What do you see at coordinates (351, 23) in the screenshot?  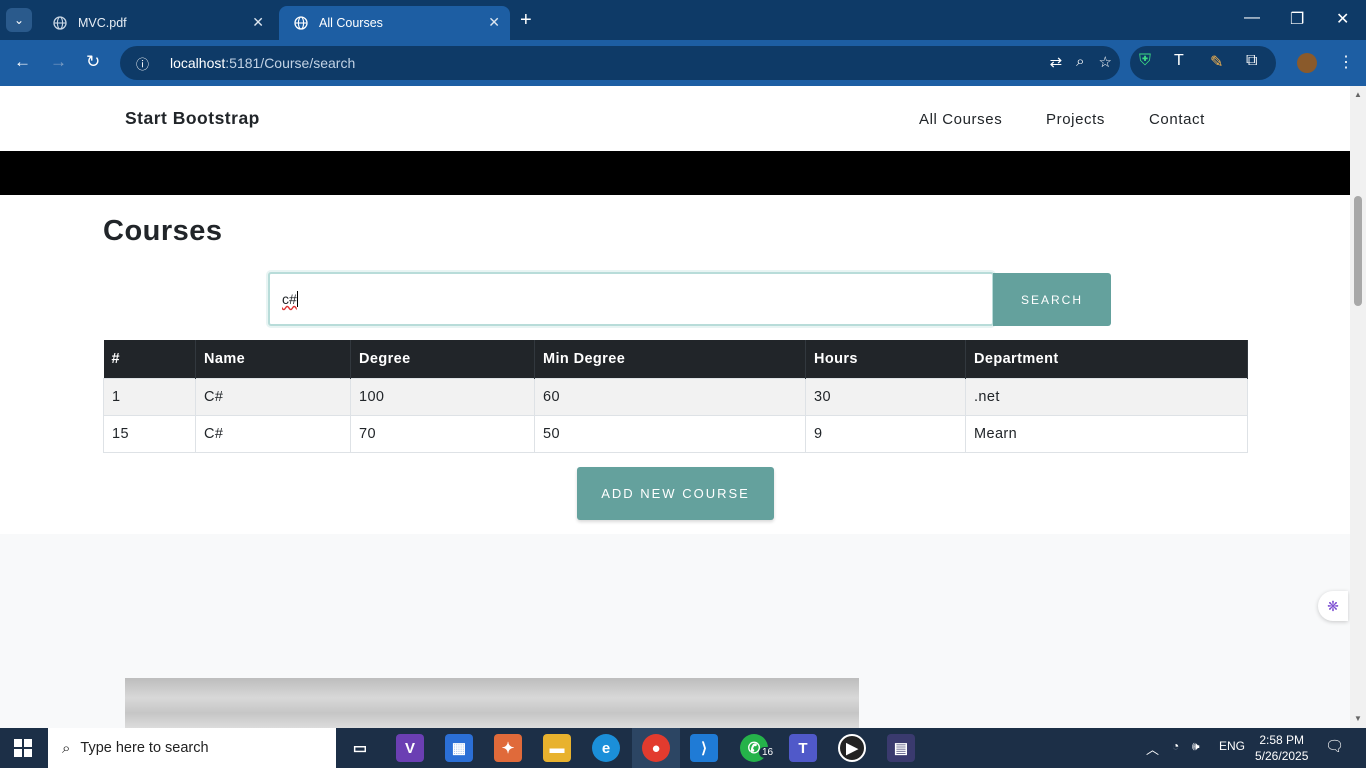 I see `tab-title: All Courses` at bounding box center [351, 23].